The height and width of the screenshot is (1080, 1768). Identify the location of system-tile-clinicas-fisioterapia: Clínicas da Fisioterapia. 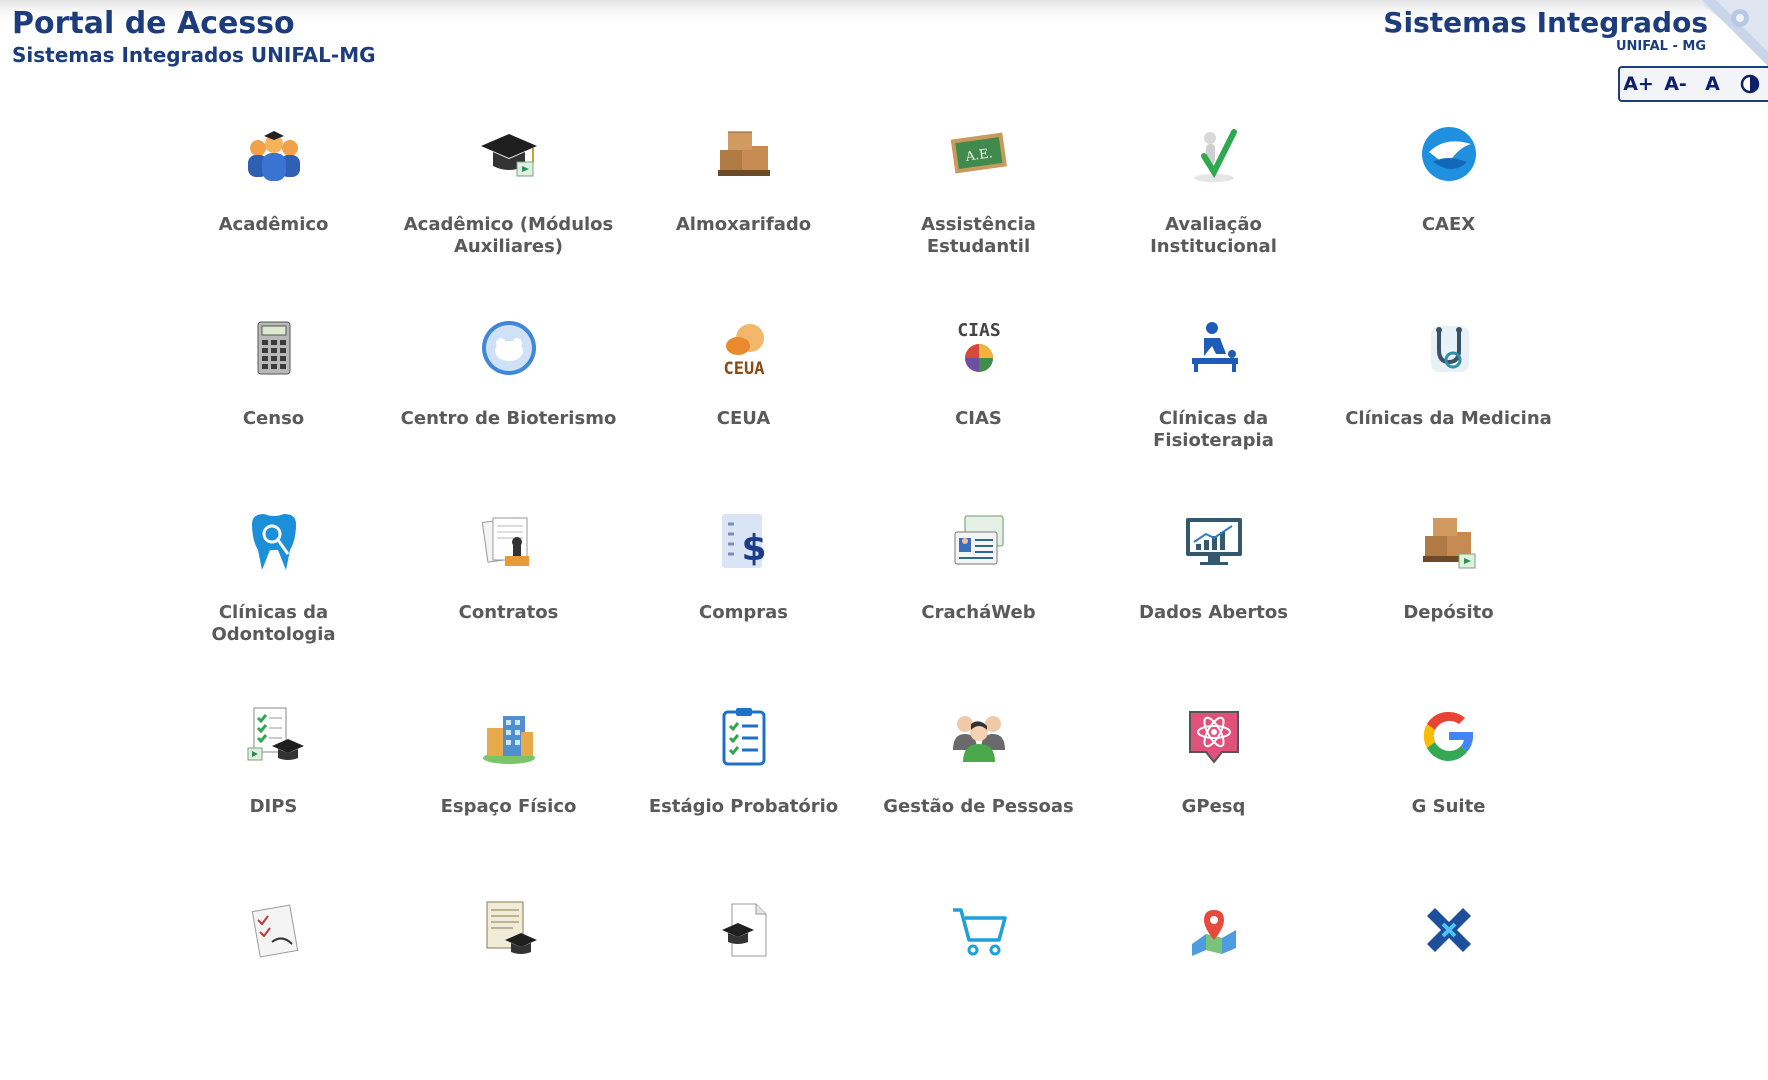
(1213, 401).